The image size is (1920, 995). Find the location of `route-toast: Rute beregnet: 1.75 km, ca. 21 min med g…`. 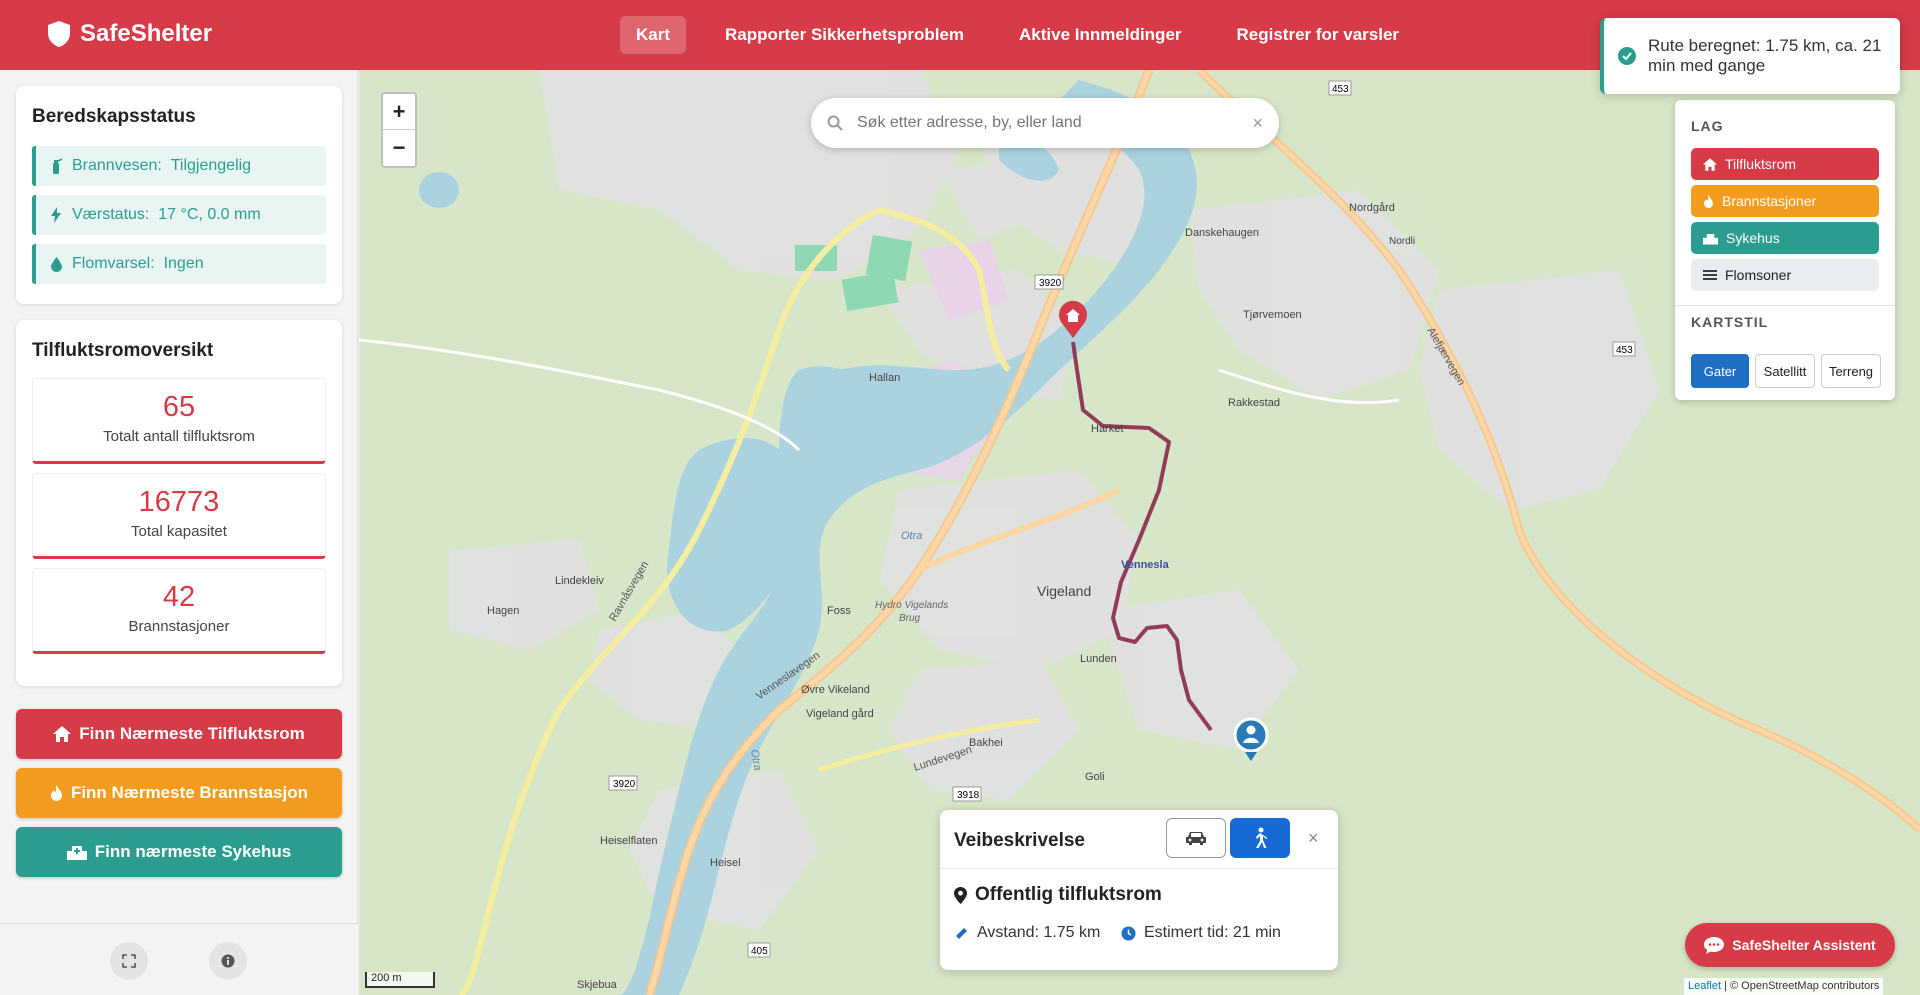

route-toast: Rute beregnet: 1.75 km, ca. 21 min med g… is located at coordinates (1750, 56).